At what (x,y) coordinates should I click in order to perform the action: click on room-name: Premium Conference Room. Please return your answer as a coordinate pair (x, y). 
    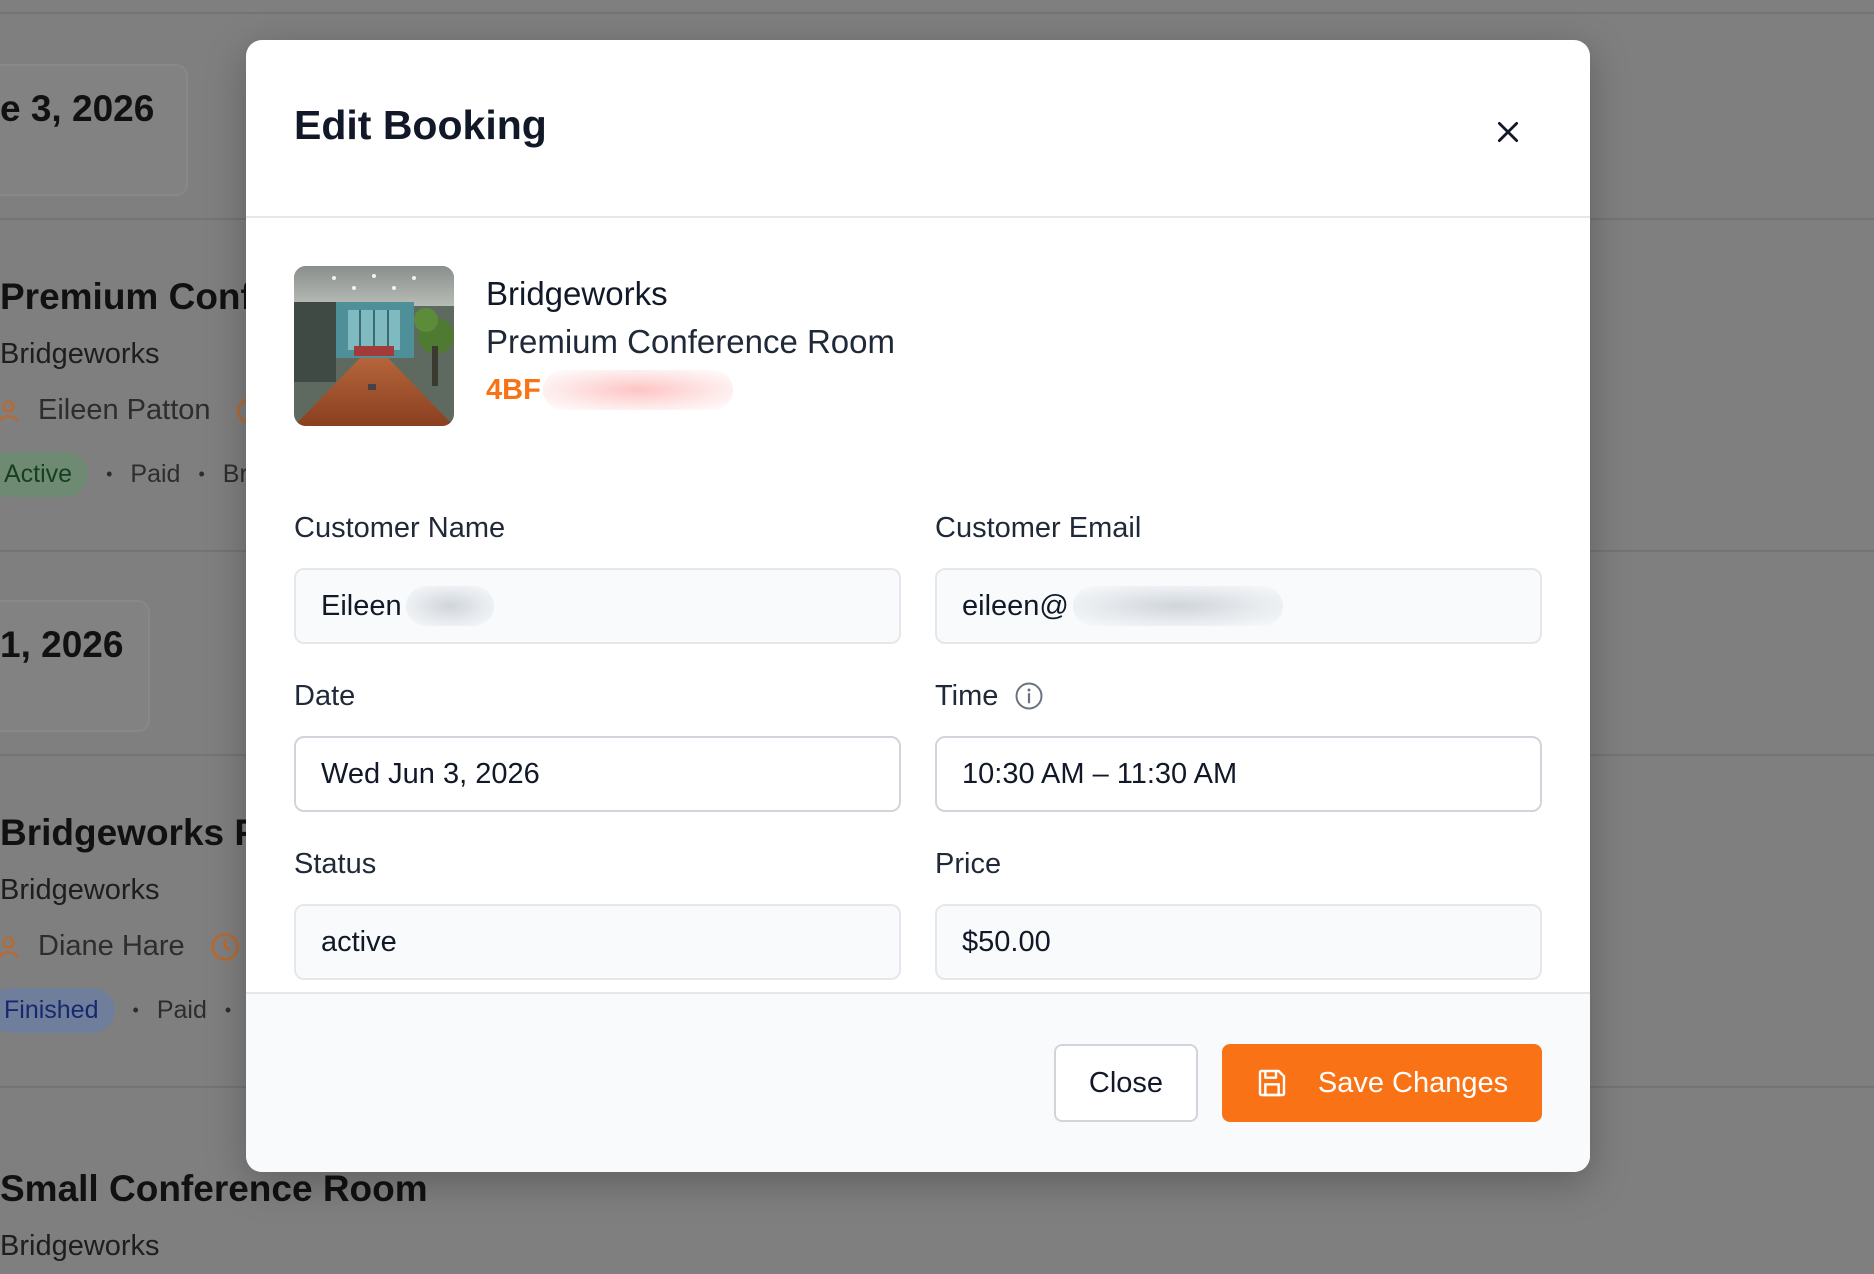
    Looking at the image, I should click on (690, 341).